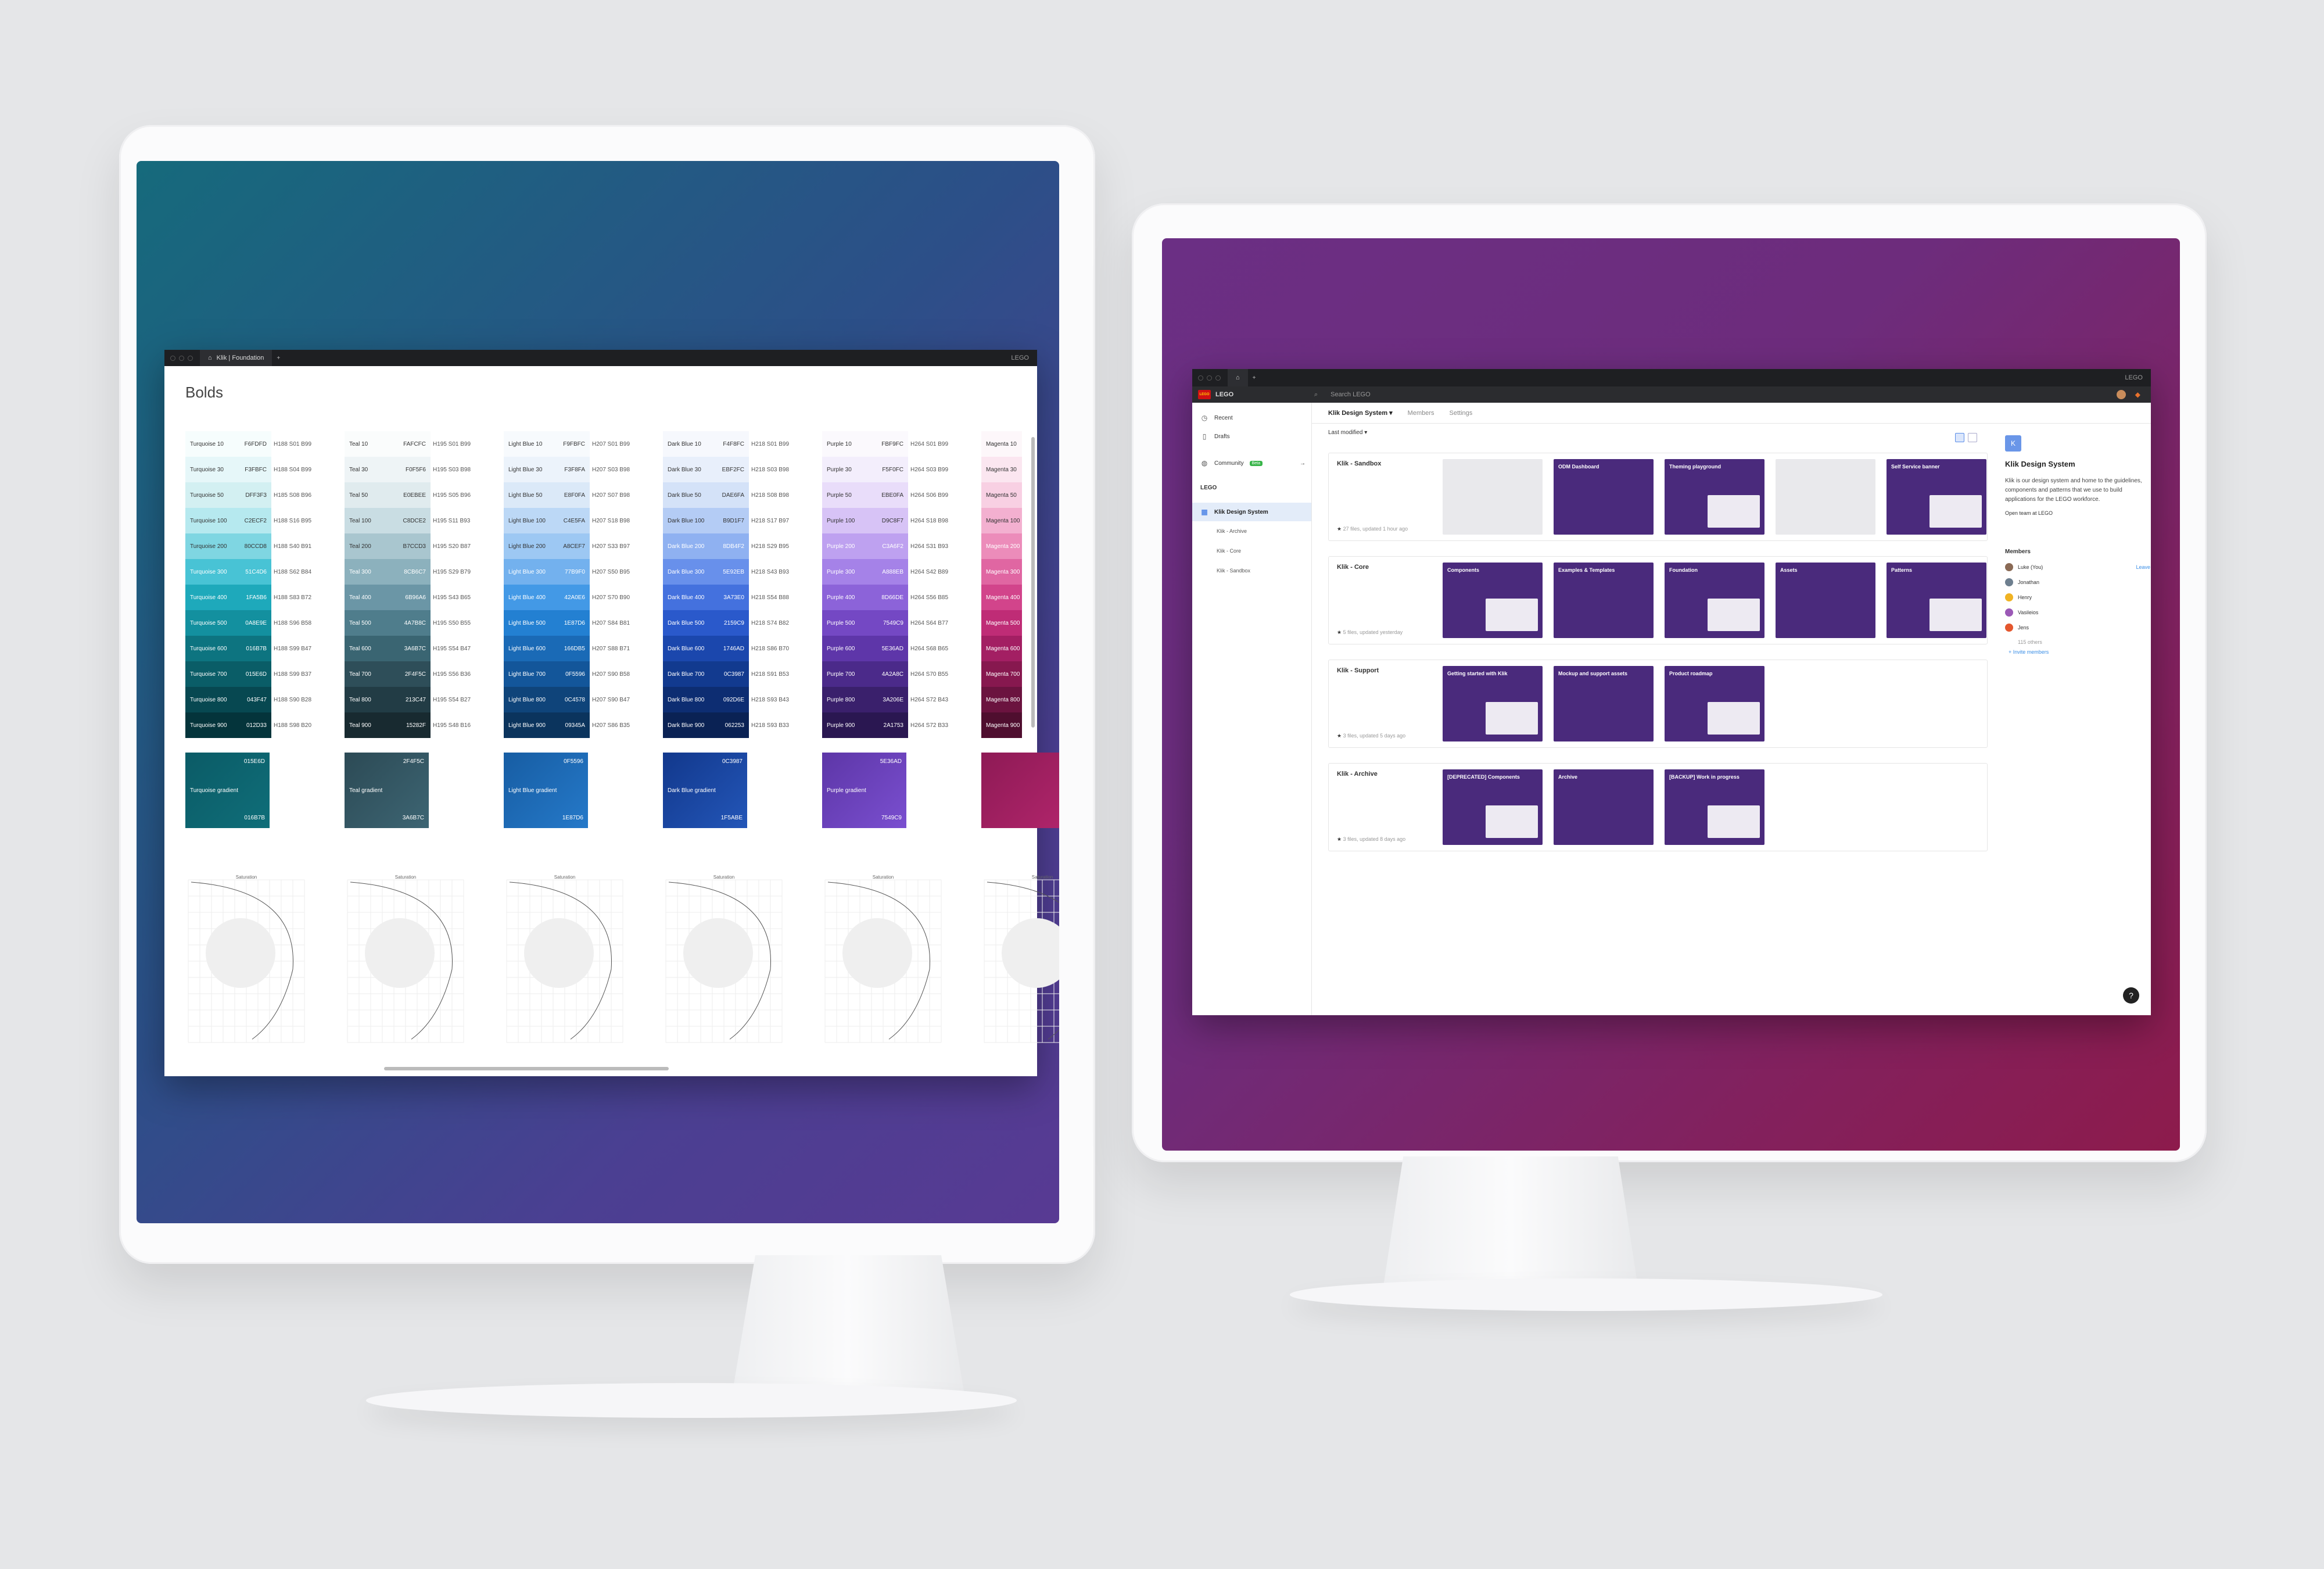 This screenshot has height=1569, width=2324. What do you see at coordinates (865, 597) in the screenshot?
I see `color-swatch: Purple 400 8D66DE` at bounding box center [865, 597].